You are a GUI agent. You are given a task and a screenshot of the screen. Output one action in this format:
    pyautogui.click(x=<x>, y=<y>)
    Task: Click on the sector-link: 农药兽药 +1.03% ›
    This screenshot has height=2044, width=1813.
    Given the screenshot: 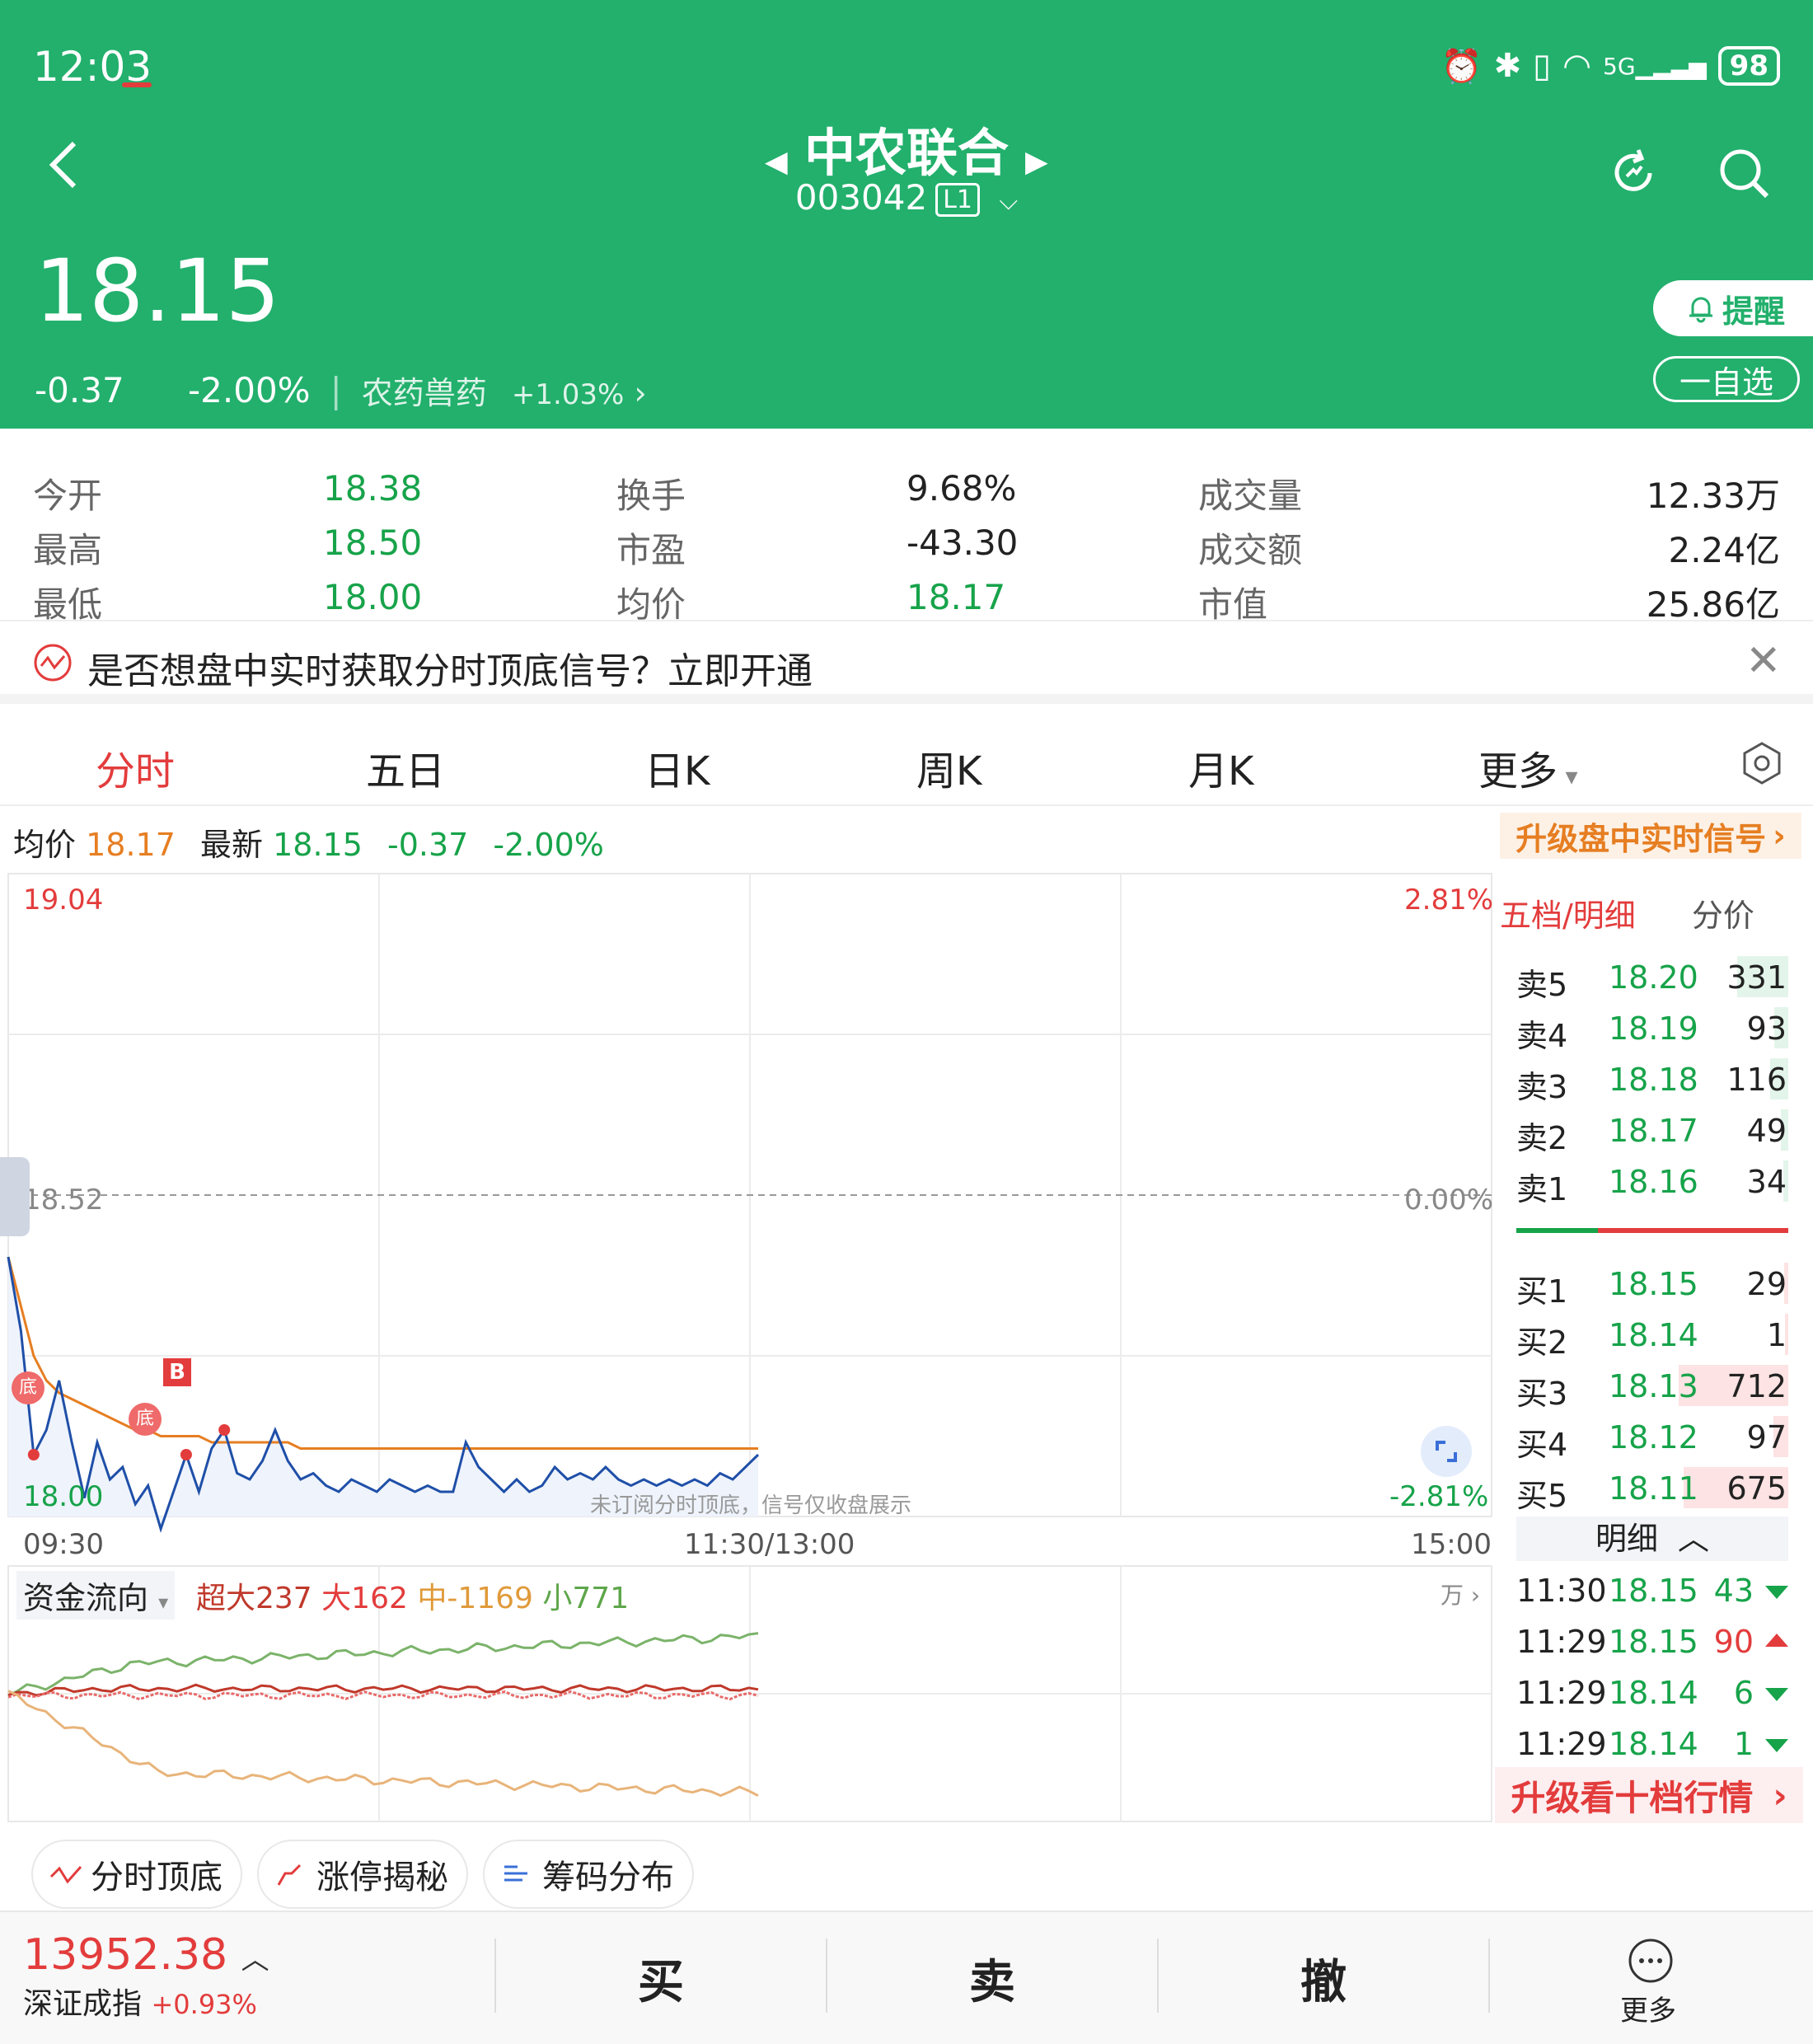 What is the action you would take?
    pyautogui.click(x=504, y=390)
    